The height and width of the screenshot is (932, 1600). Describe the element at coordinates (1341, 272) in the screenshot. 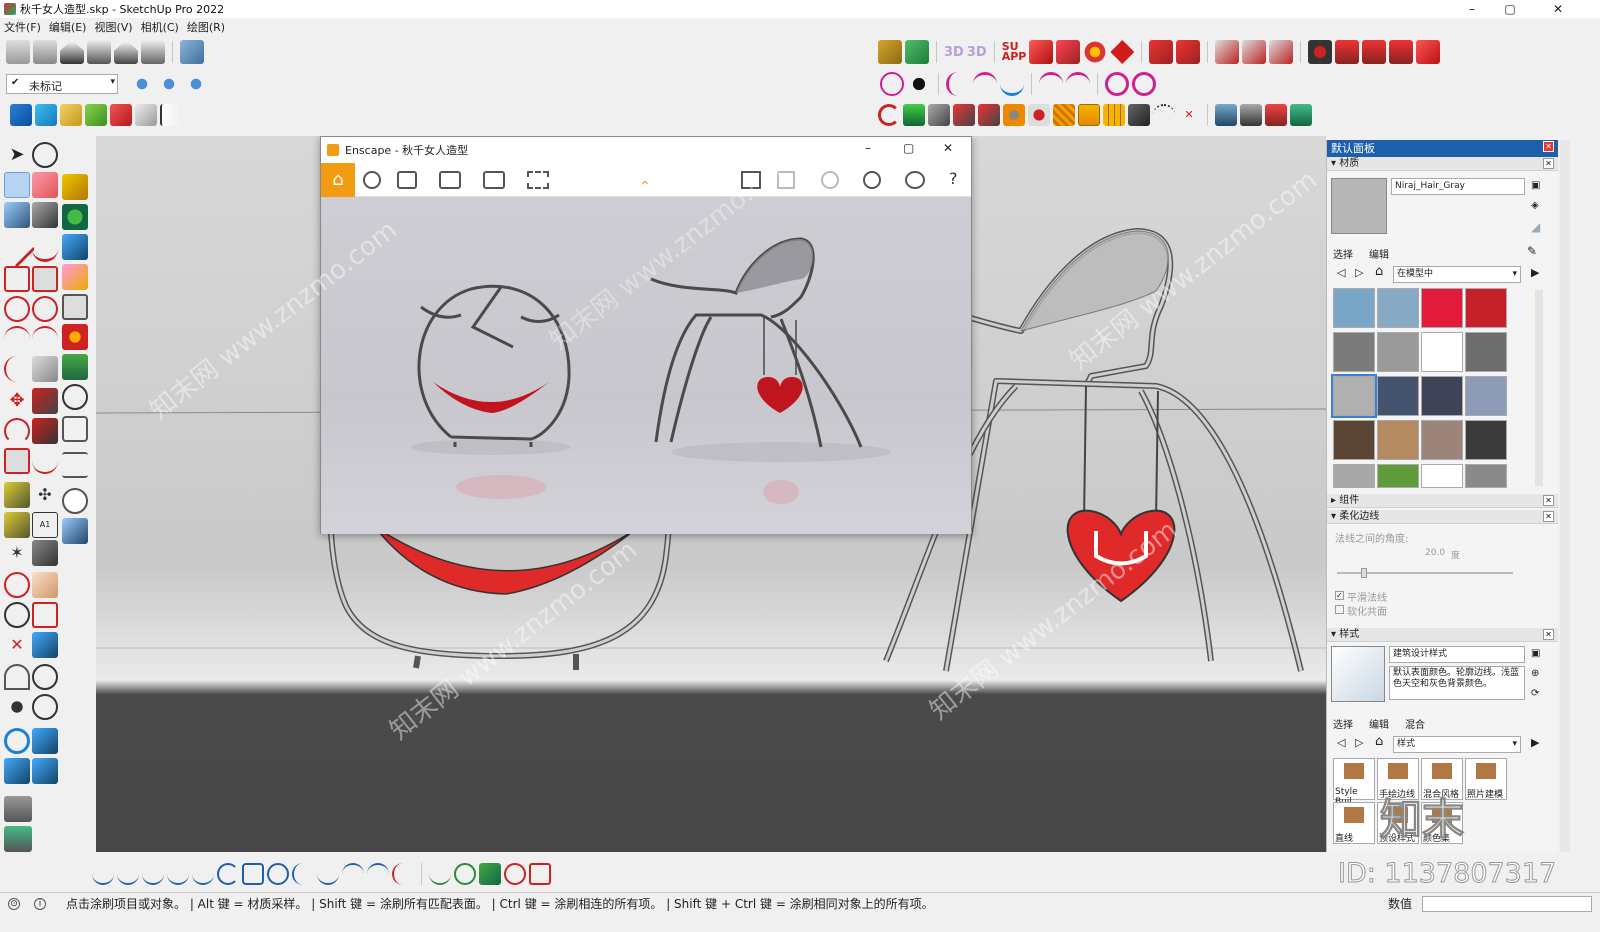

I see `back-arrow-icon: ◁` at that location.